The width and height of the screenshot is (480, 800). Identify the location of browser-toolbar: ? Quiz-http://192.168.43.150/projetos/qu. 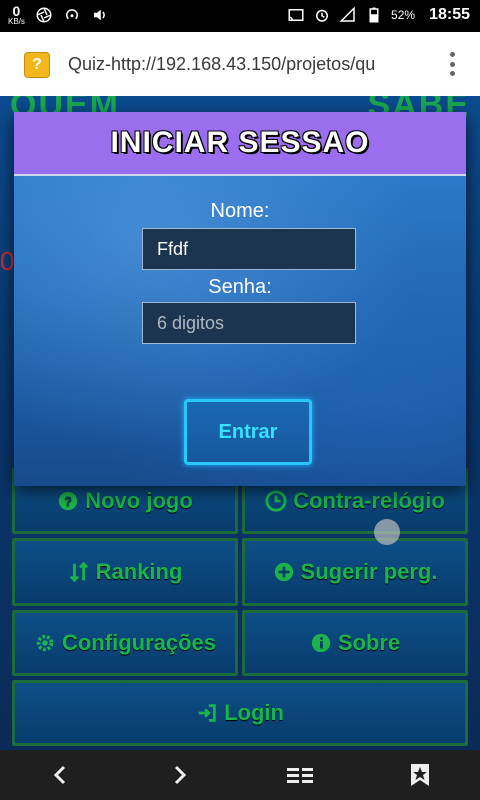
(240, 64).